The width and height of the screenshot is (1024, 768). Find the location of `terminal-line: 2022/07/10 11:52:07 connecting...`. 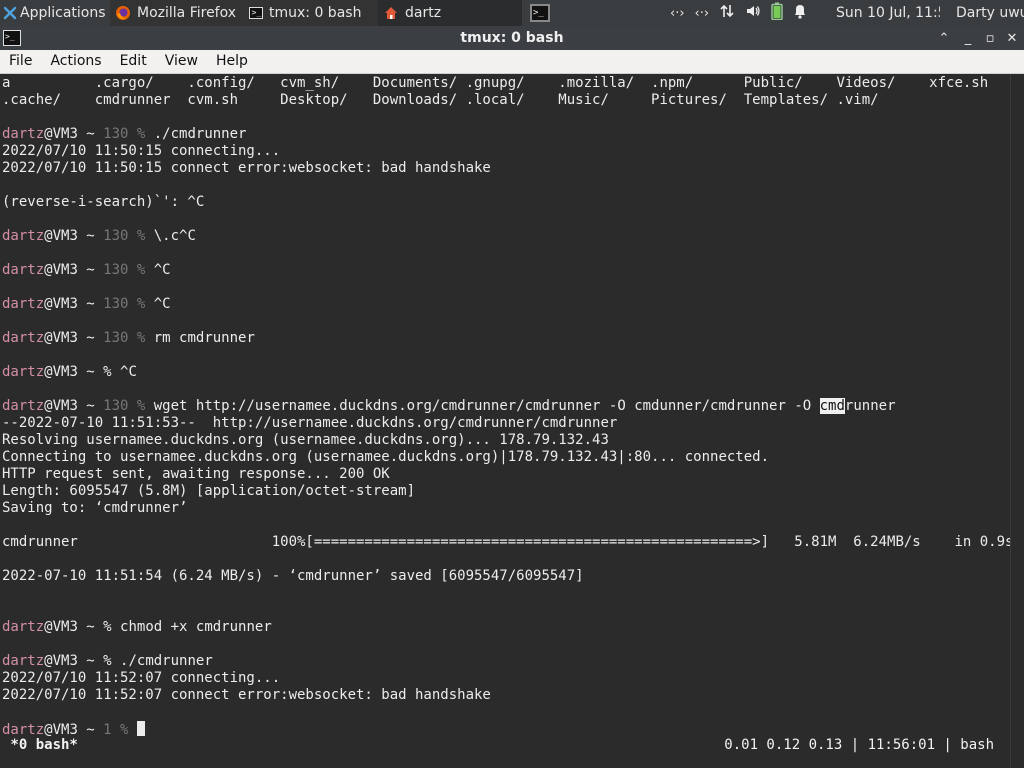

terminal-line: 2022/07/10 11:52:07 connecting... is located at coordinates (141, 678).